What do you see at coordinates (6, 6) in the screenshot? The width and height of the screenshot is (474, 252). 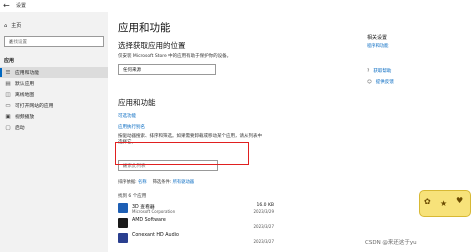 I see `back-arrow-icon: ←` at bounding box center [6, 6].